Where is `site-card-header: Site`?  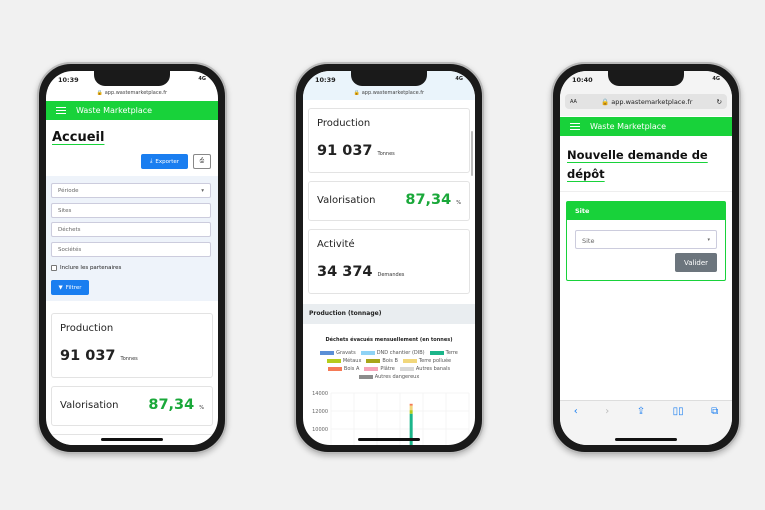
site-card-header: Site is located at coordinates (646, 211).